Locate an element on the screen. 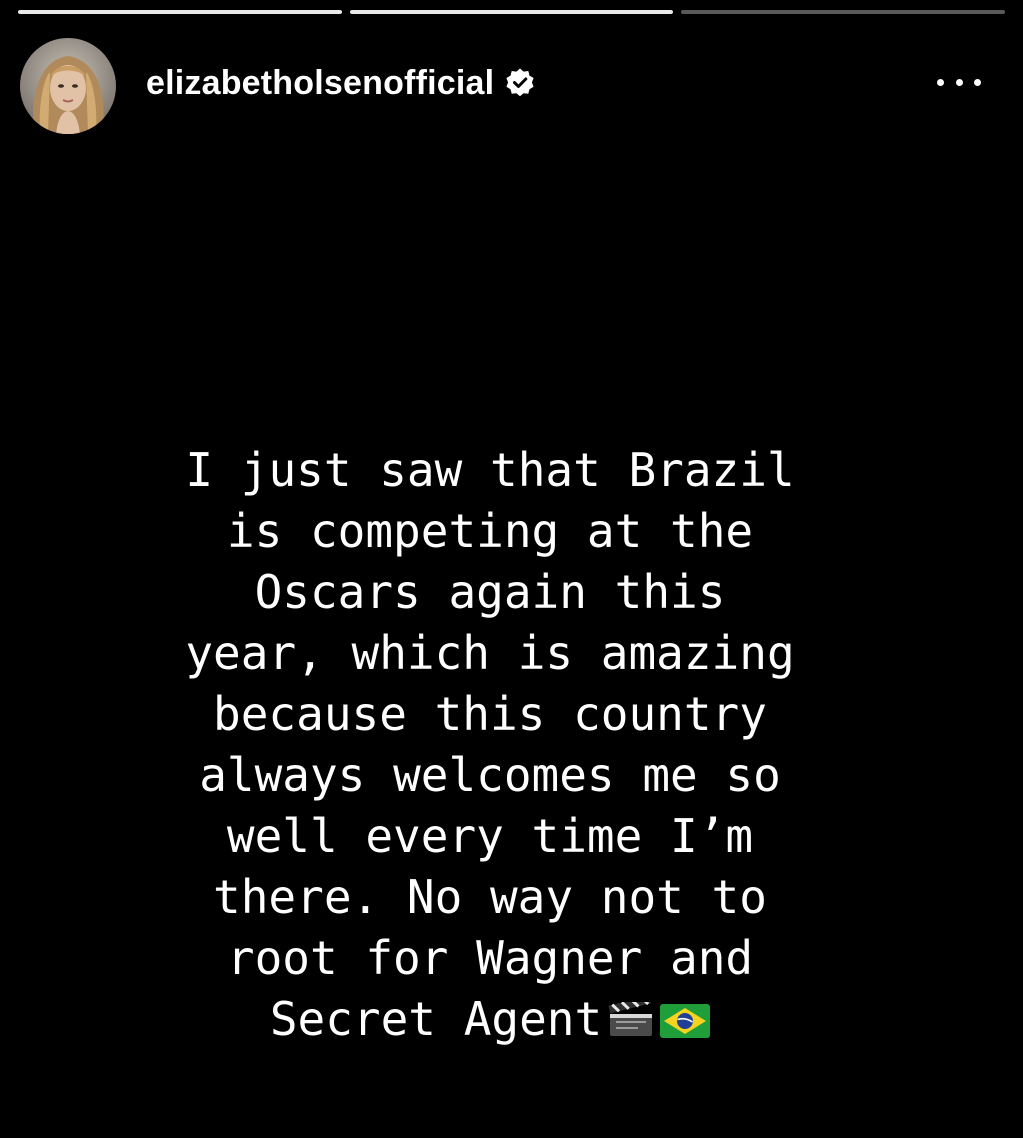 This screenshot has width=1023, height=1138. clapper-board-icon is located at coordinates (631, 1022).